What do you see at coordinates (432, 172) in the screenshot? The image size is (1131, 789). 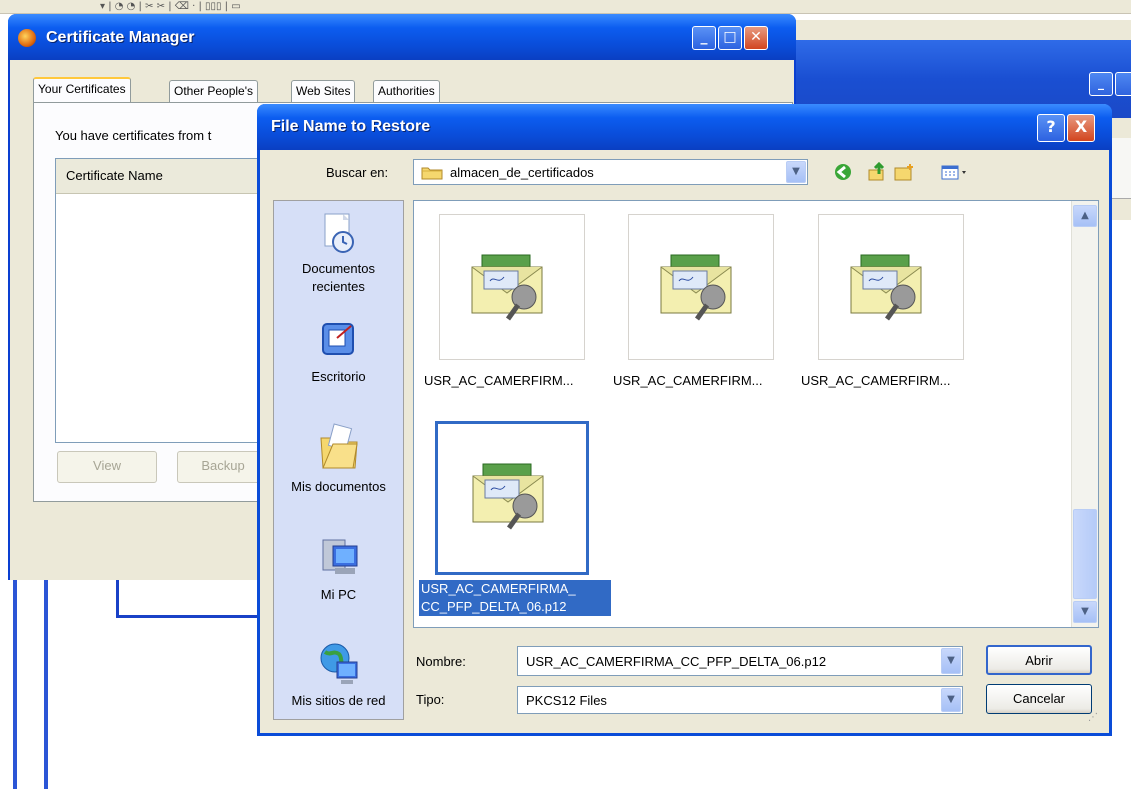 I see `folder-icon` at bounding box center [432, 172].